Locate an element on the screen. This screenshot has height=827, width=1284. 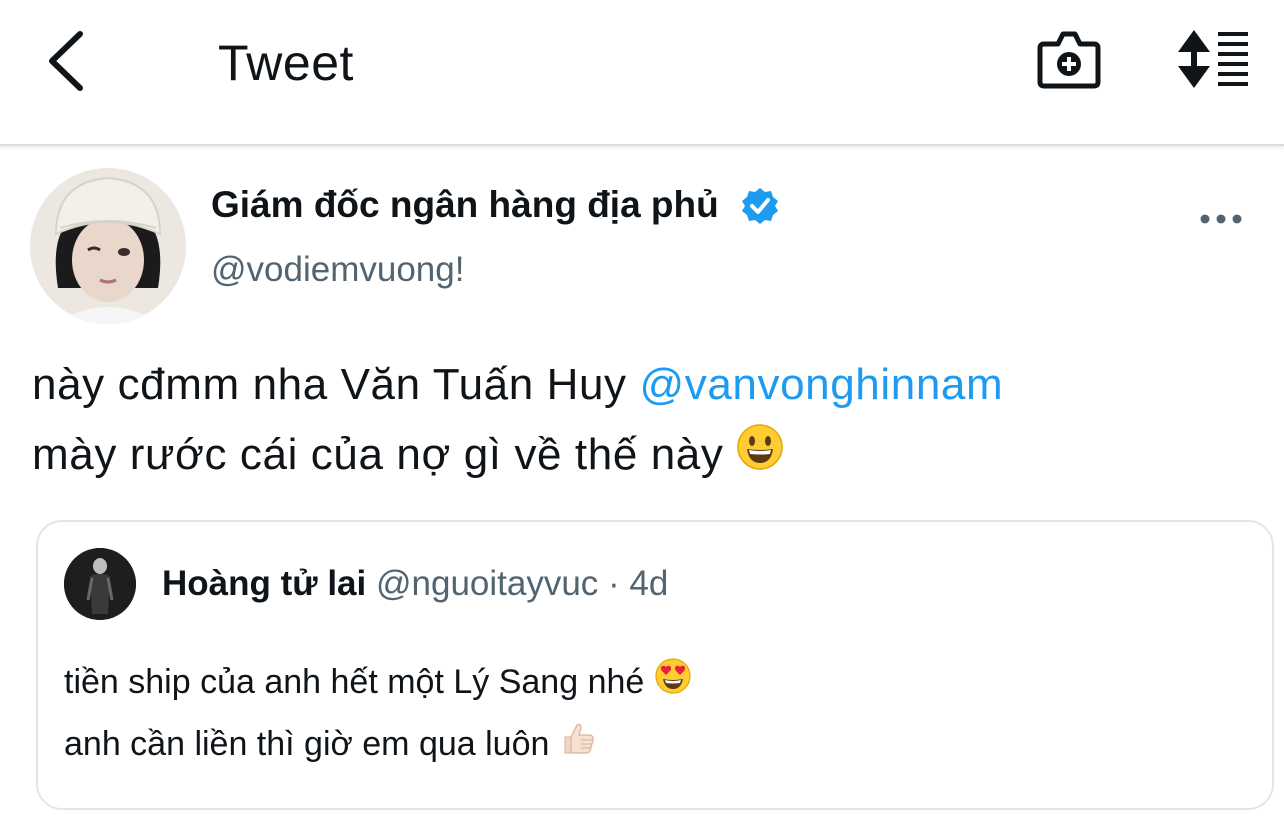
tweet-line-2: mày rước cái của nợ gì về thế này is located at coordinates (517, 456).